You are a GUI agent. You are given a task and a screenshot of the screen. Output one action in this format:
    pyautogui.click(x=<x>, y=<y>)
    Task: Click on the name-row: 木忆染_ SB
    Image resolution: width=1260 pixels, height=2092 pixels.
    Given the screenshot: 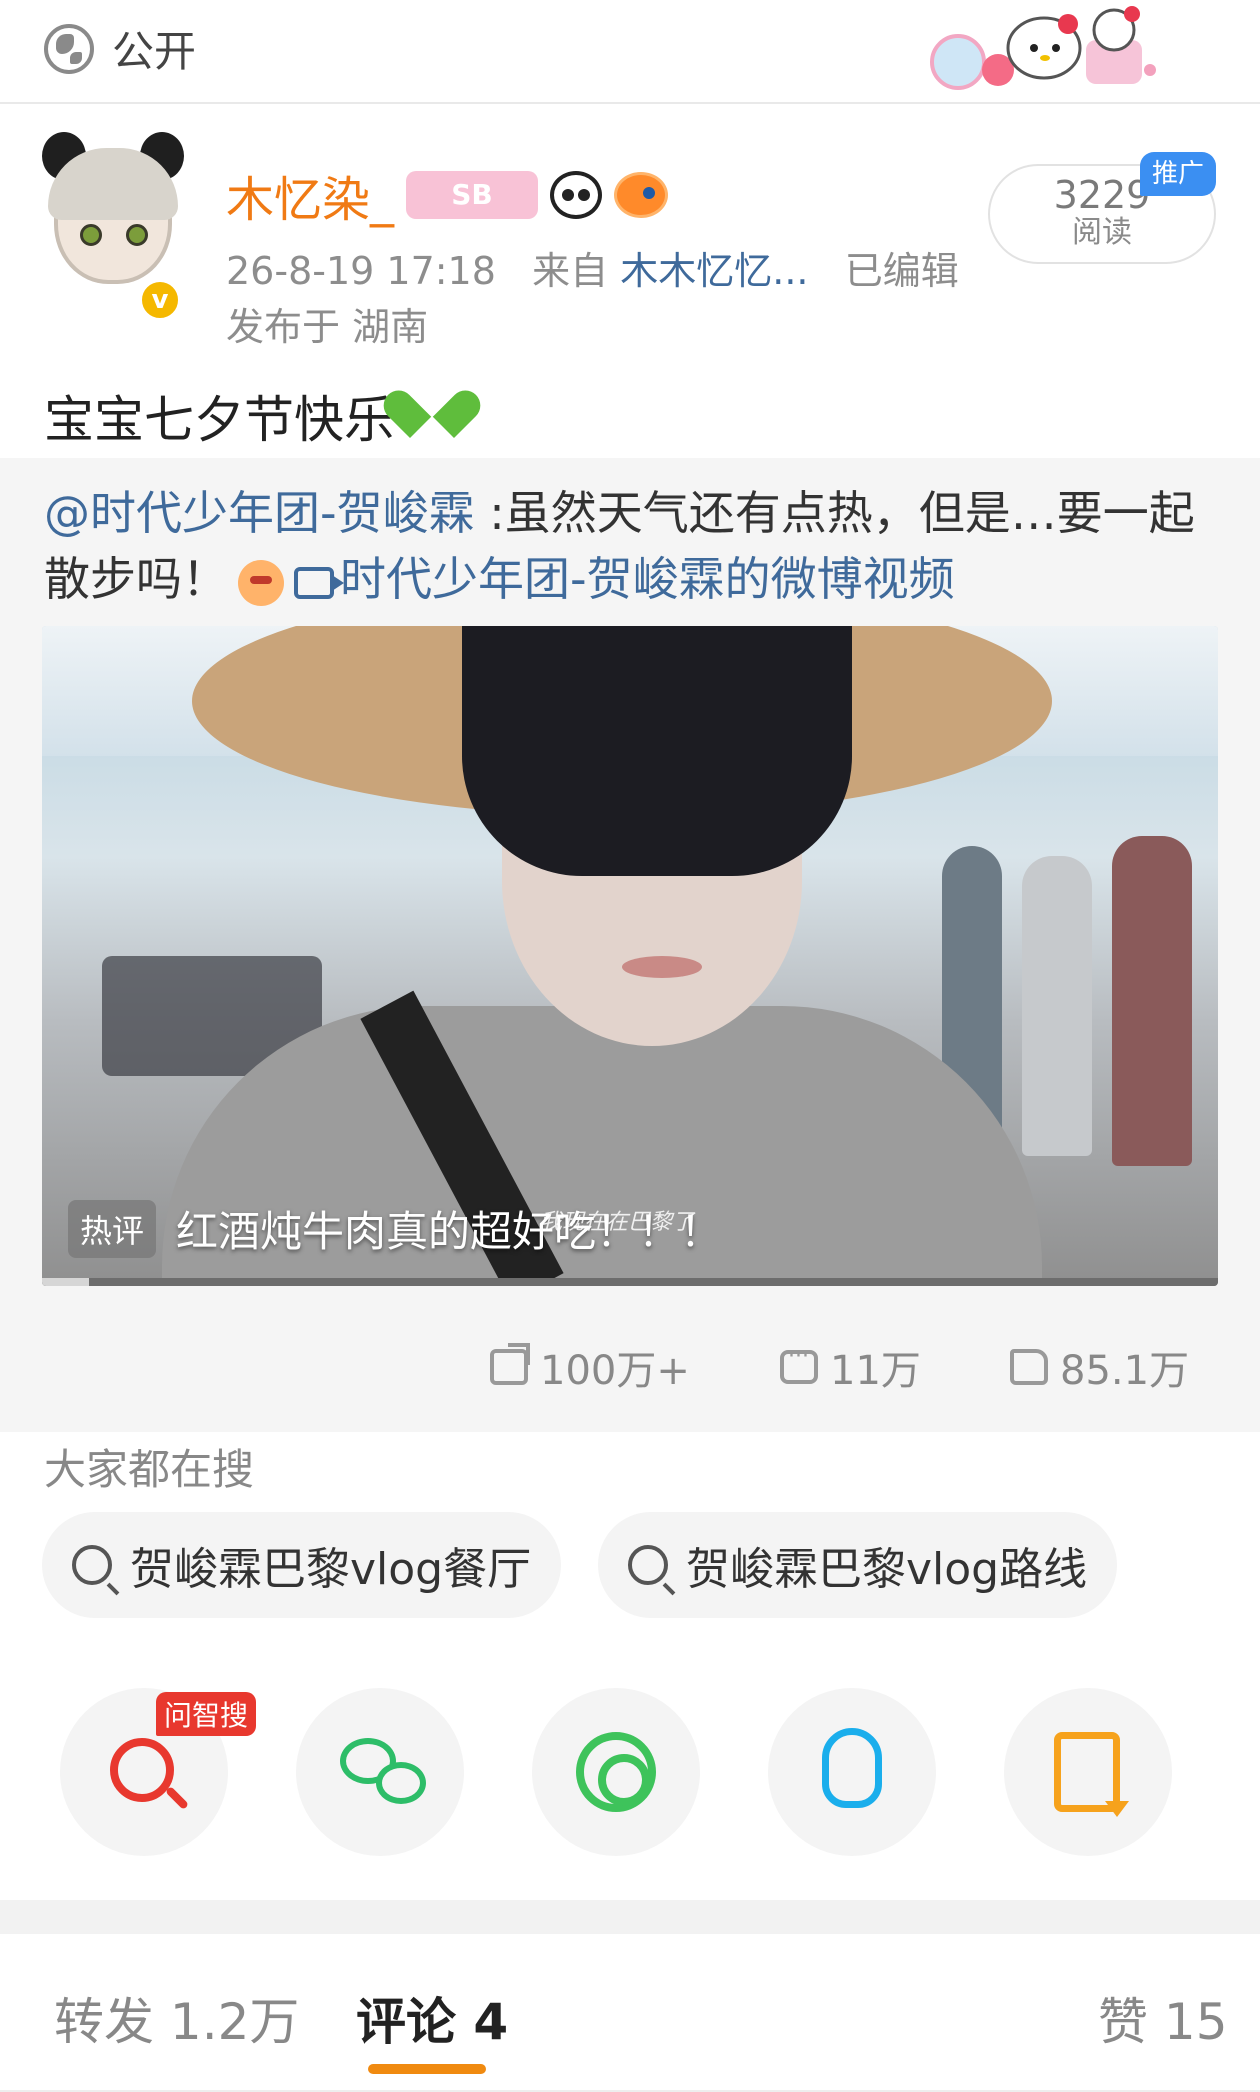 What is the action you would take?
    pyautogui.click(x=447, y=195)
    